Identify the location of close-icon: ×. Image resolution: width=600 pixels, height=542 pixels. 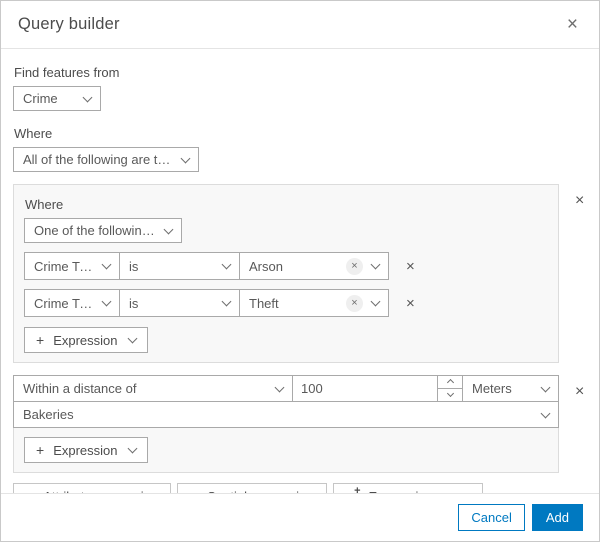
(572, 24).